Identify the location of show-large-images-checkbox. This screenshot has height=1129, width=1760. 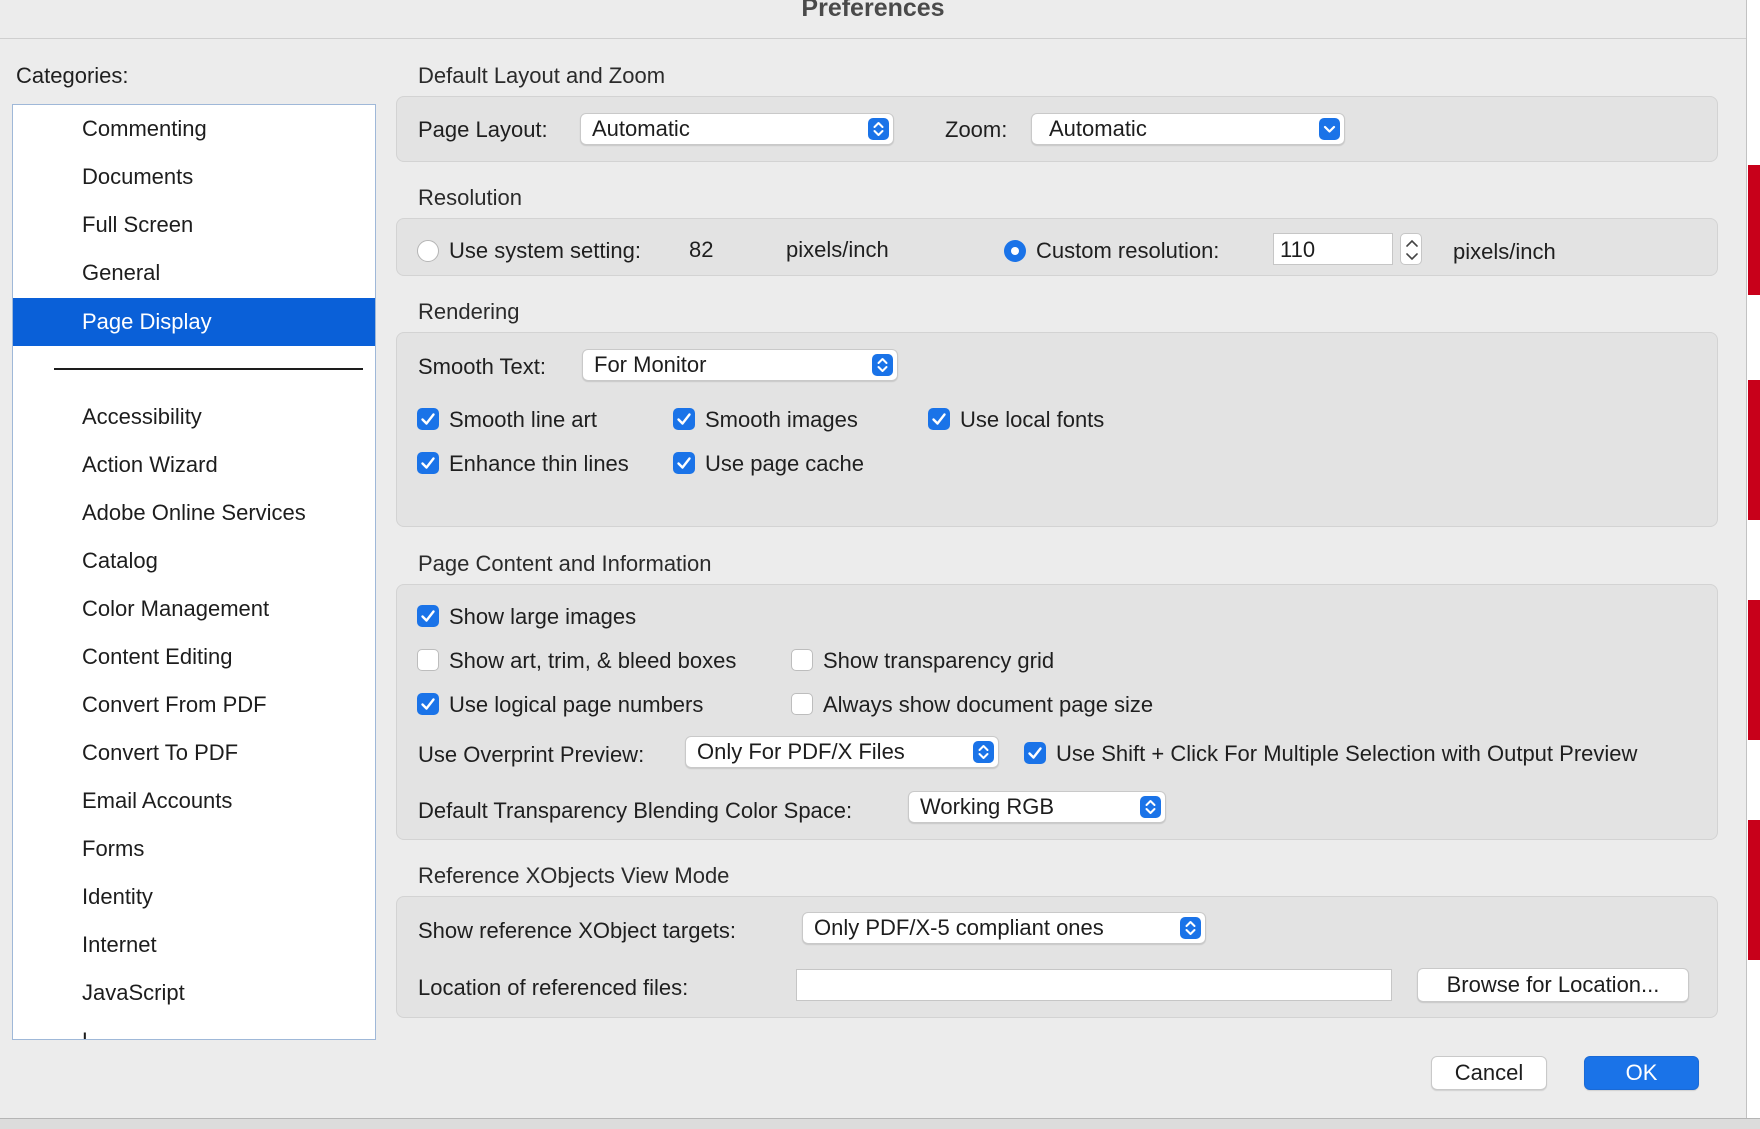
(428, 616).